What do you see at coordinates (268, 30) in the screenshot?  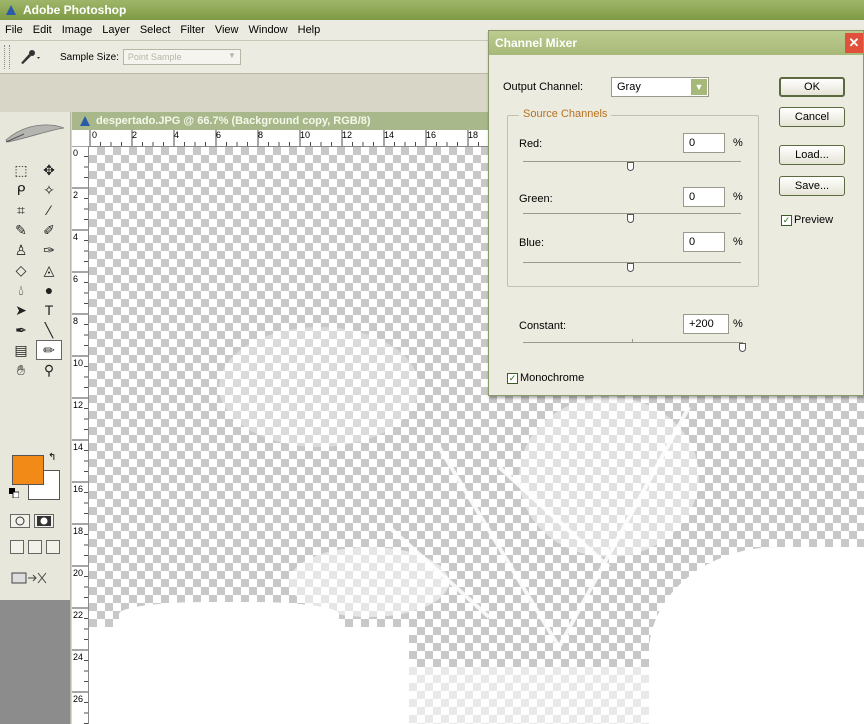 I see `menu-window: Window` at bounding box center [268, 30].